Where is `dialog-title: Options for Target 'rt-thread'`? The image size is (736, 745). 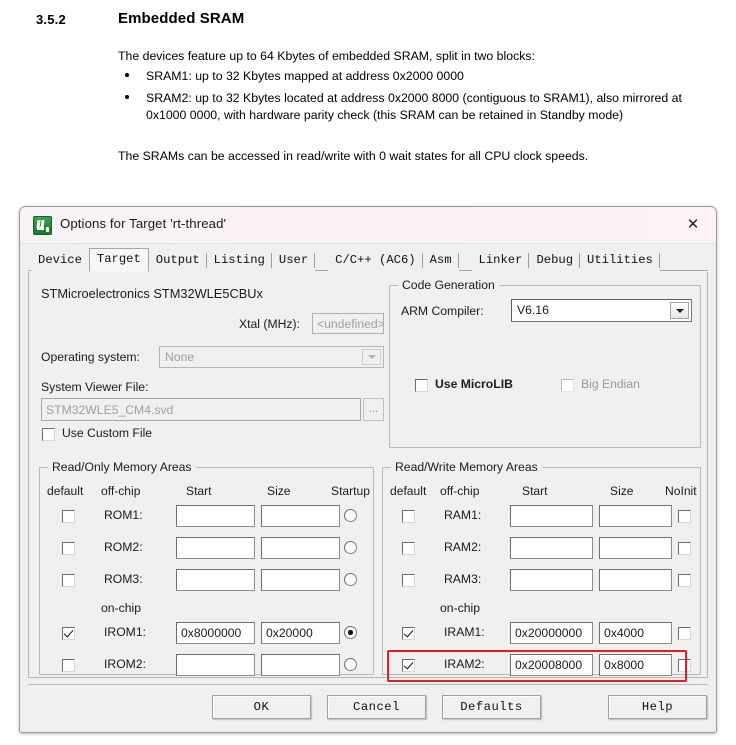 dialog-title: Options for Target 'rt-thread' is located at coordinates (143, 223).